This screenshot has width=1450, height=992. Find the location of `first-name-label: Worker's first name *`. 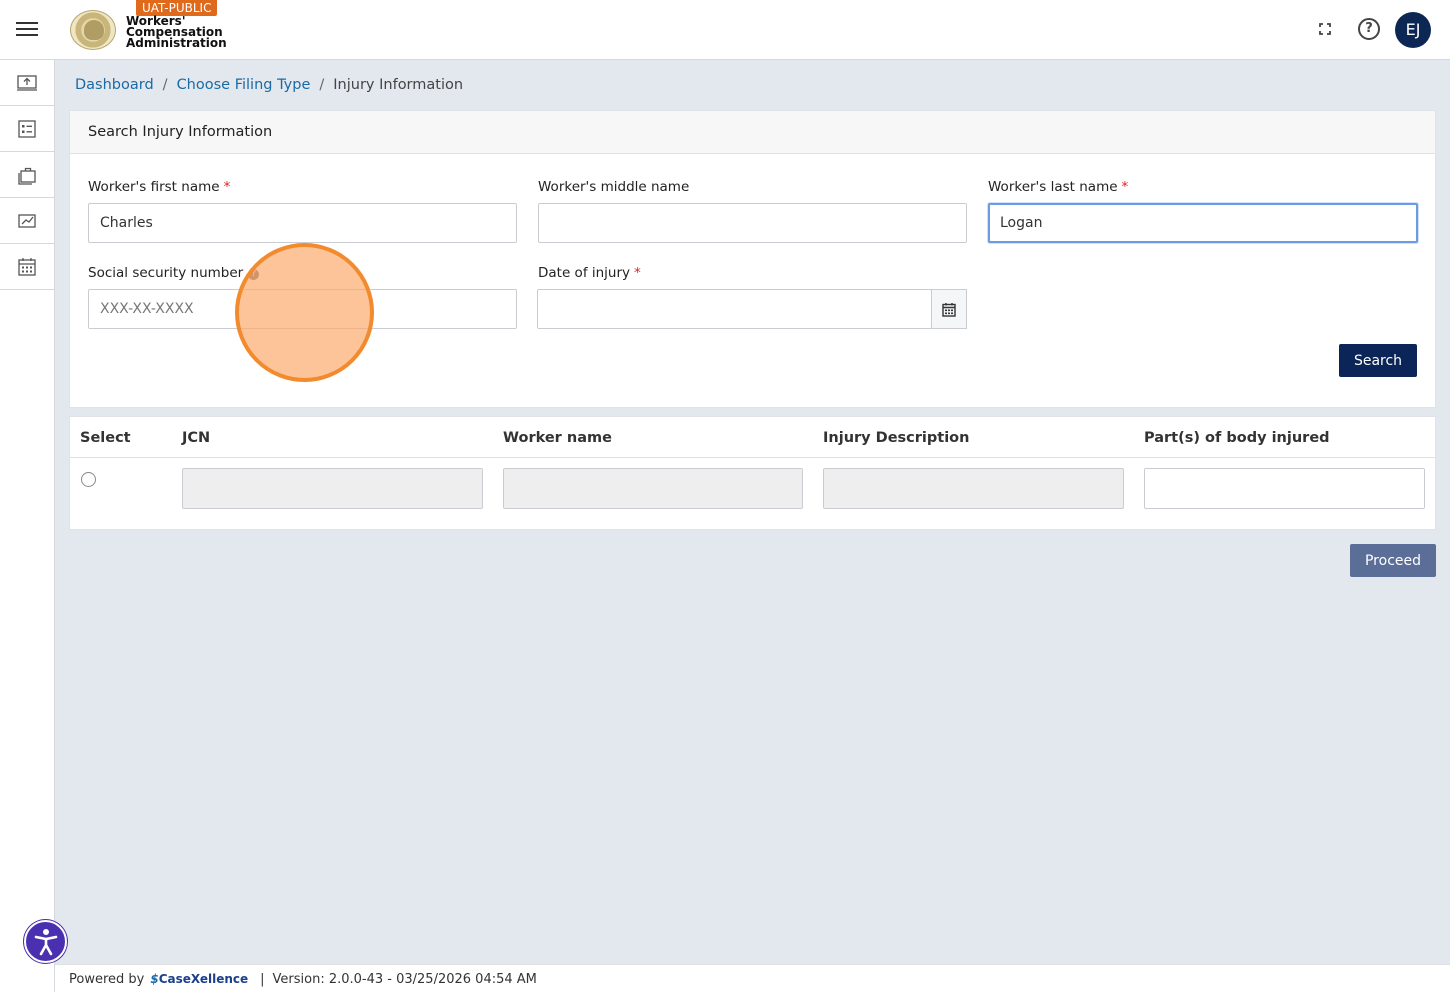

first-name-label: Worker's first name * is located at coordinates (159, 187).